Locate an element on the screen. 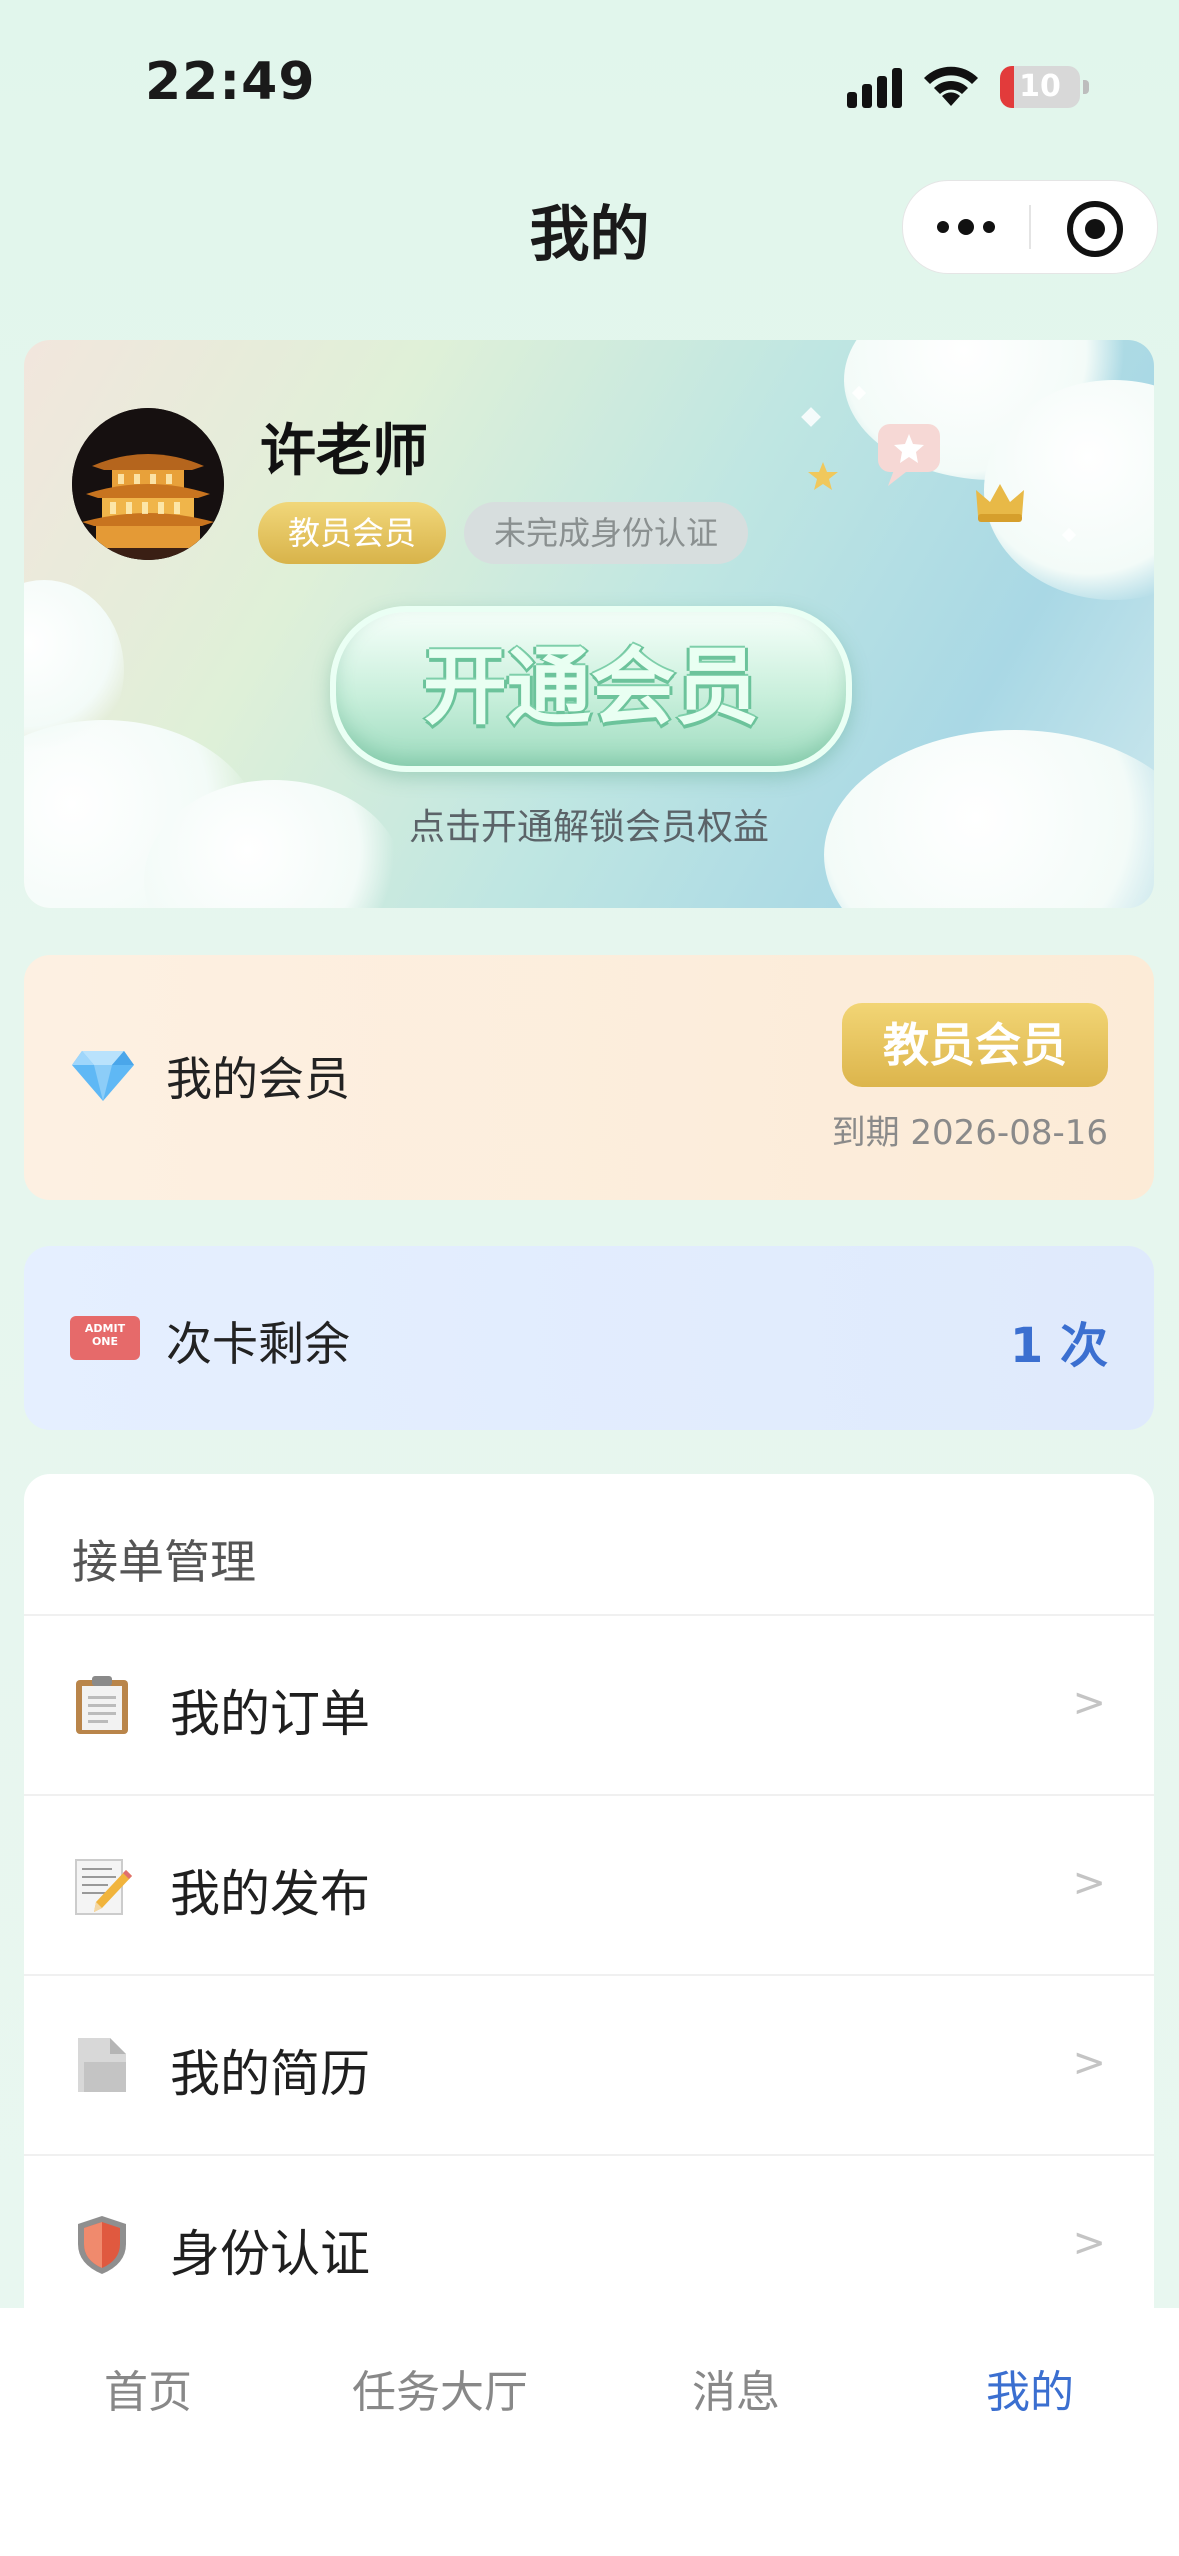 Image resolution: width=1179 pixels, height=2556 pixels. shield-icon is located at coordinates (102, 2245).